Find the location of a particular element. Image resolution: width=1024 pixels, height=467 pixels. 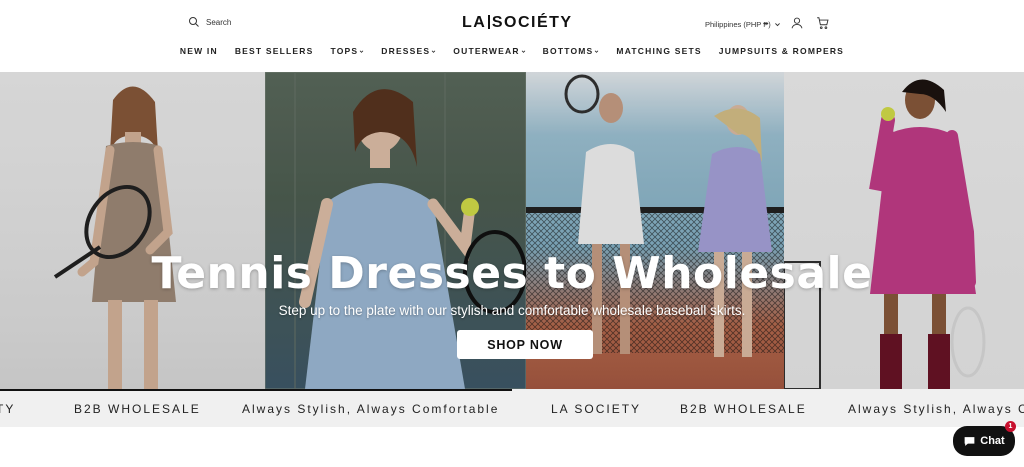

nav-item-dresses: DRESSES is located at coordinates (409, 51).